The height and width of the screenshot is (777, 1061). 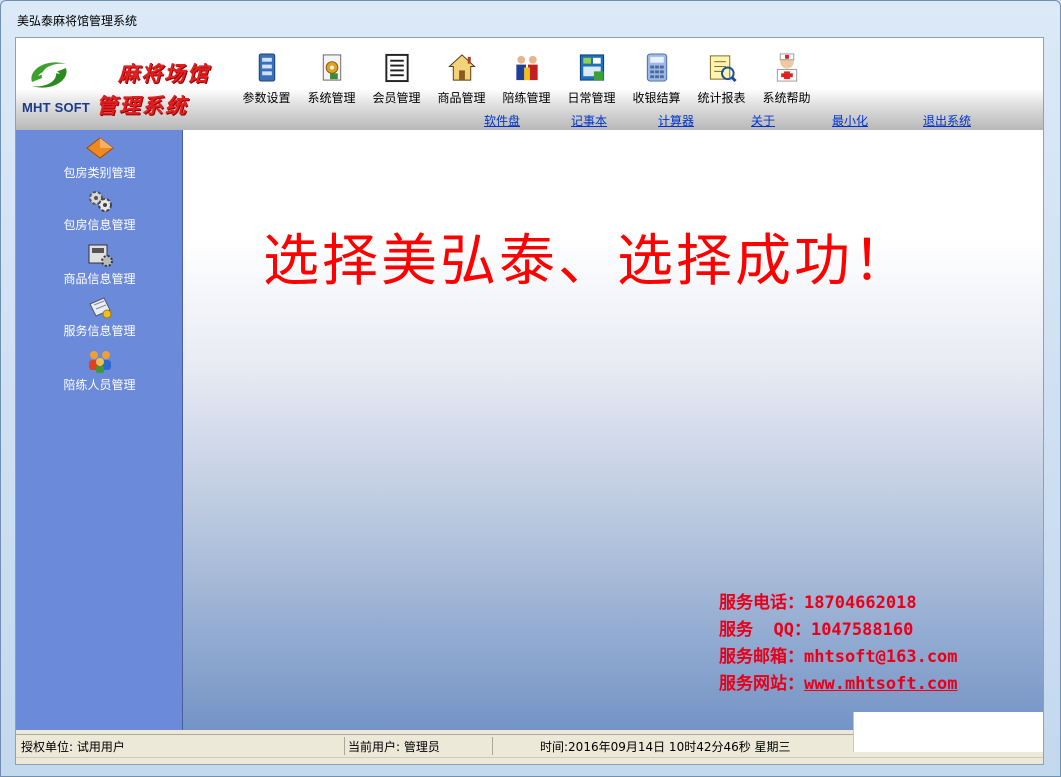 I want to click on contact-email: mhtsoft@163.com, so click(x=881, y=657).